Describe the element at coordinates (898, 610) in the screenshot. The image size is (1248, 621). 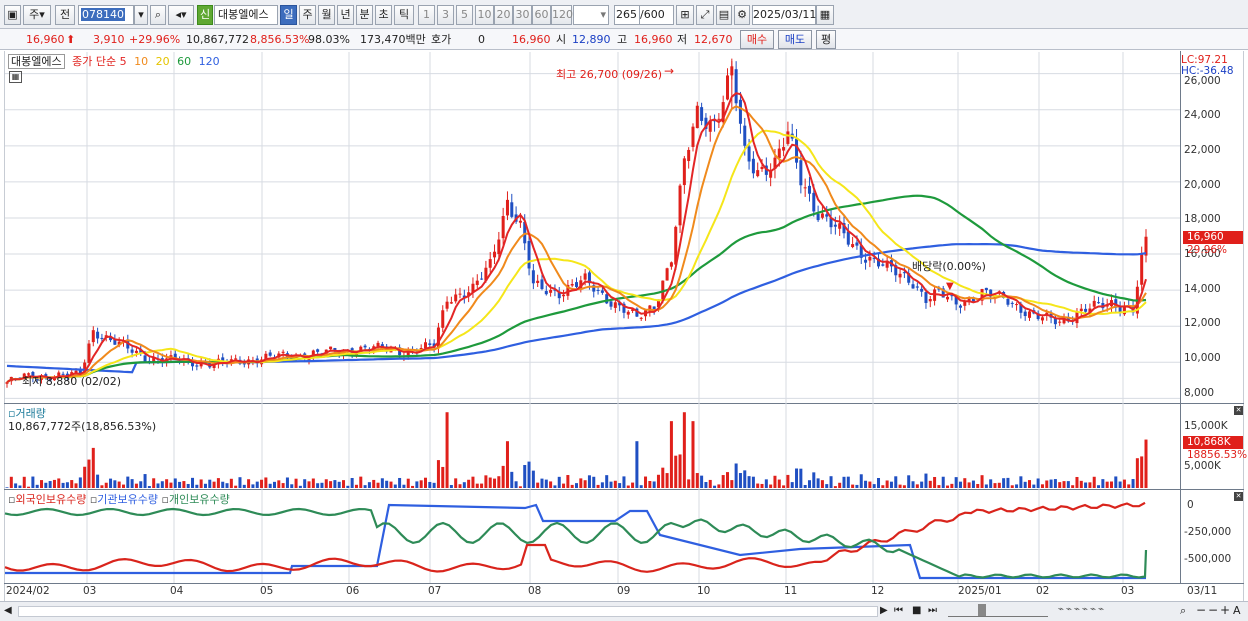
I see `first-icon: ⏮` at that location.